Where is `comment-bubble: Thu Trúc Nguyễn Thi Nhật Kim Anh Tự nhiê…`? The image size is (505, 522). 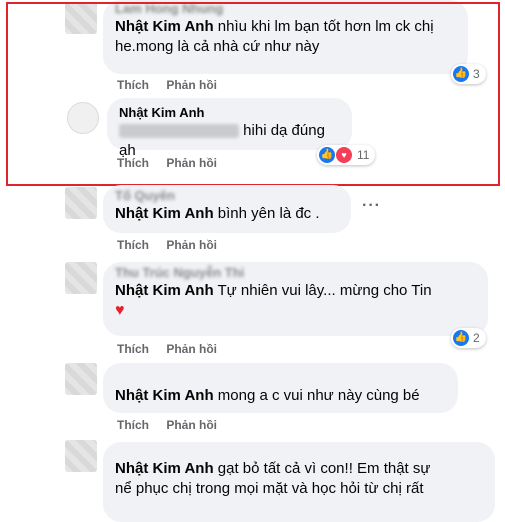 comment-bubble: Thu Trúc Nguyễn Thi Nhật Kim Anh Tự nhiê… is located at coordinates (295, 299).